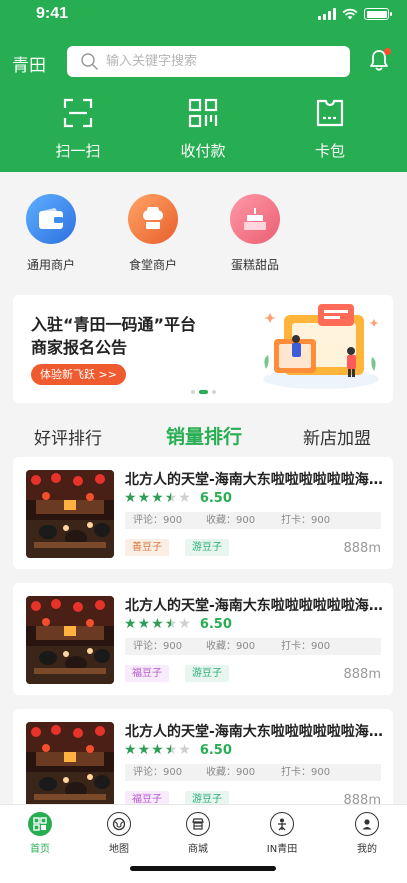 Image resolution: width=407 pixels, height=883 pixels. I want to click on tabbar-in-qingtian: IN青田, so click(282, 833).